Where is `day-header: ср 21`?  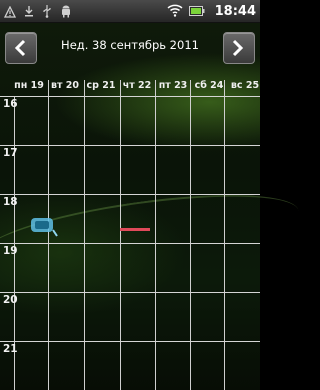
day-header: ср 21 is located at coordinates (101, 88).